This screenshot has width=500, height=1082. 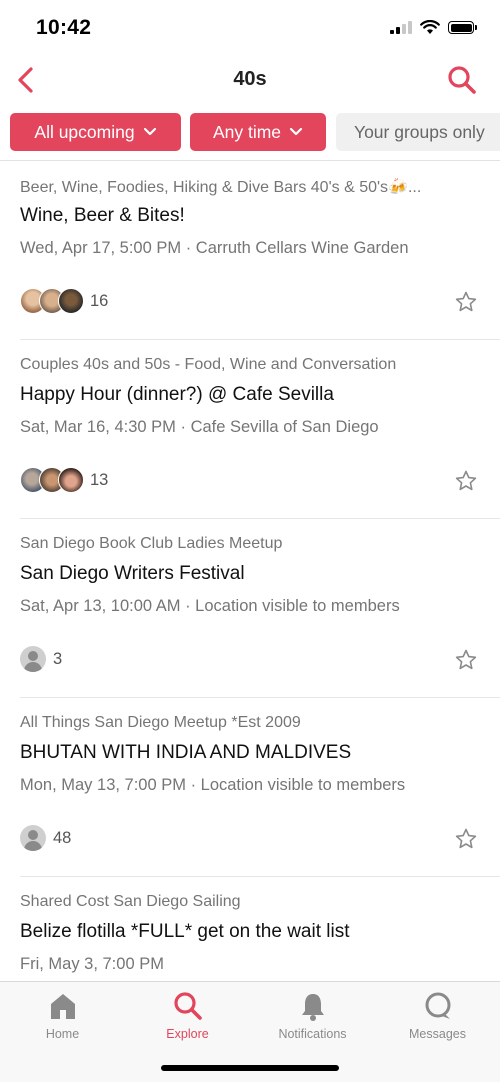 I want to click on tab-home: Home, so click(x=62, y=1017).